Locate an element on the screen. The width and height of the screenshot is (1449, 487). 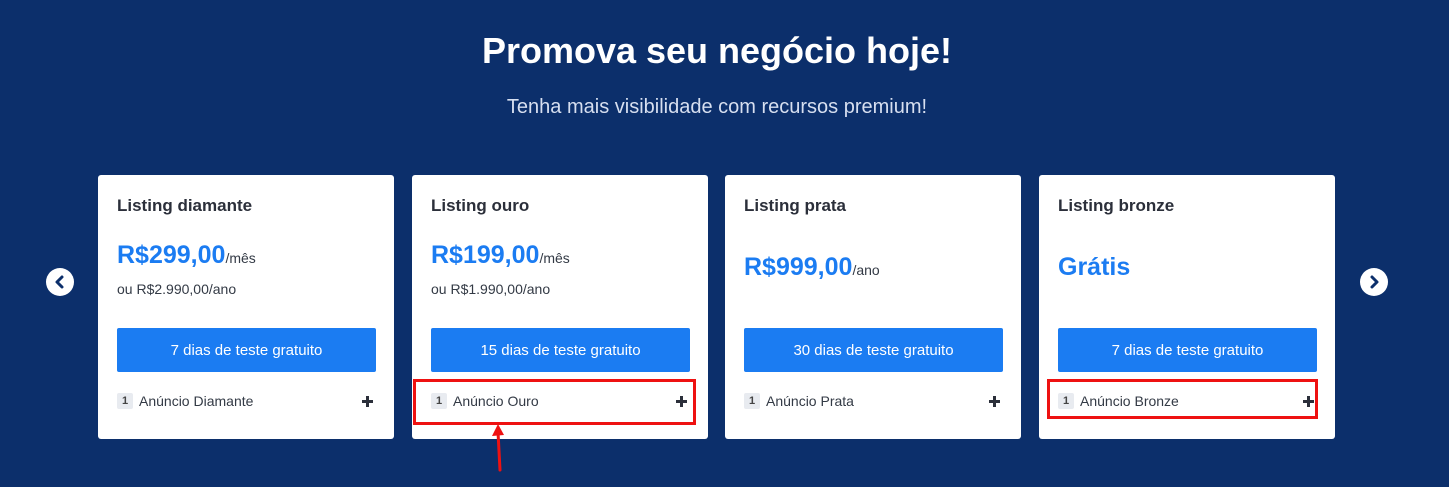
carousel-next-button is located at coordinates (1374, 282).